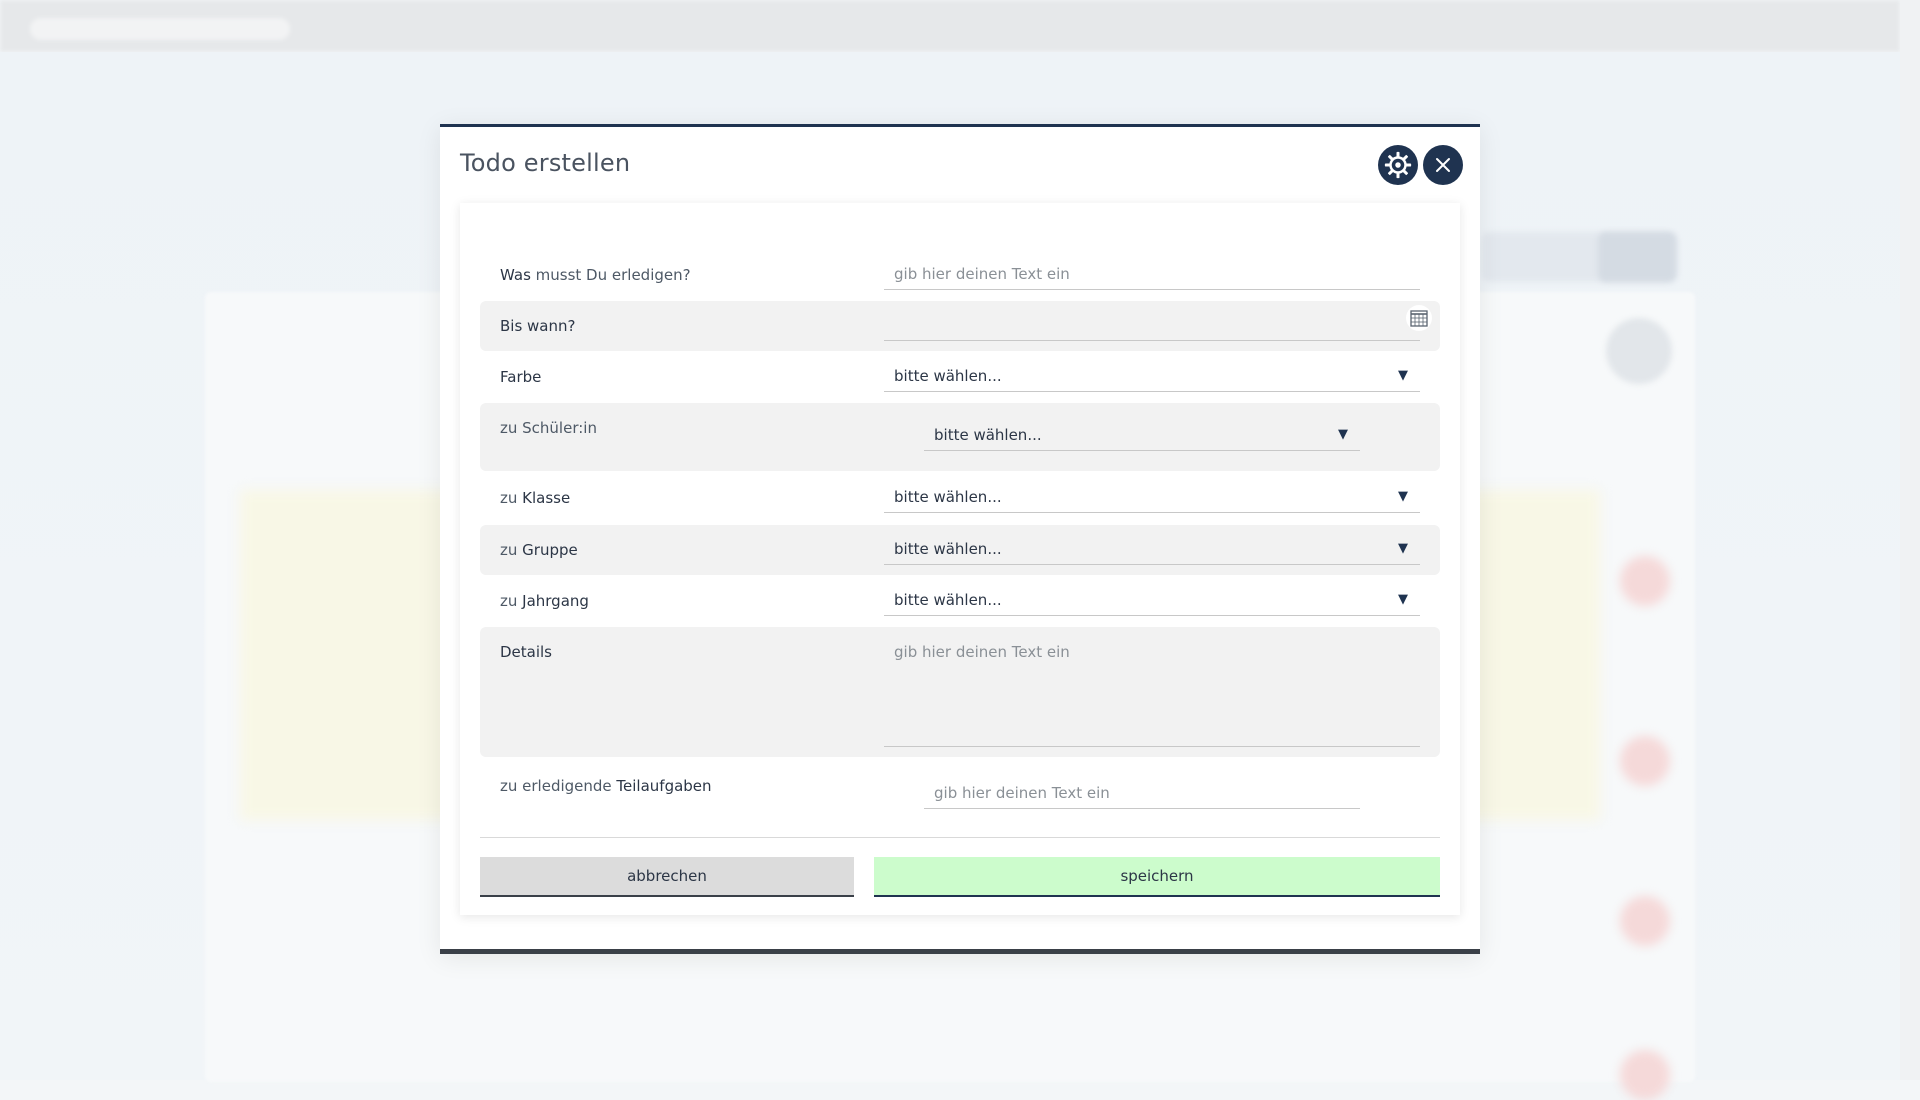  I want to click on calendar-icon, so click(1419, 318).